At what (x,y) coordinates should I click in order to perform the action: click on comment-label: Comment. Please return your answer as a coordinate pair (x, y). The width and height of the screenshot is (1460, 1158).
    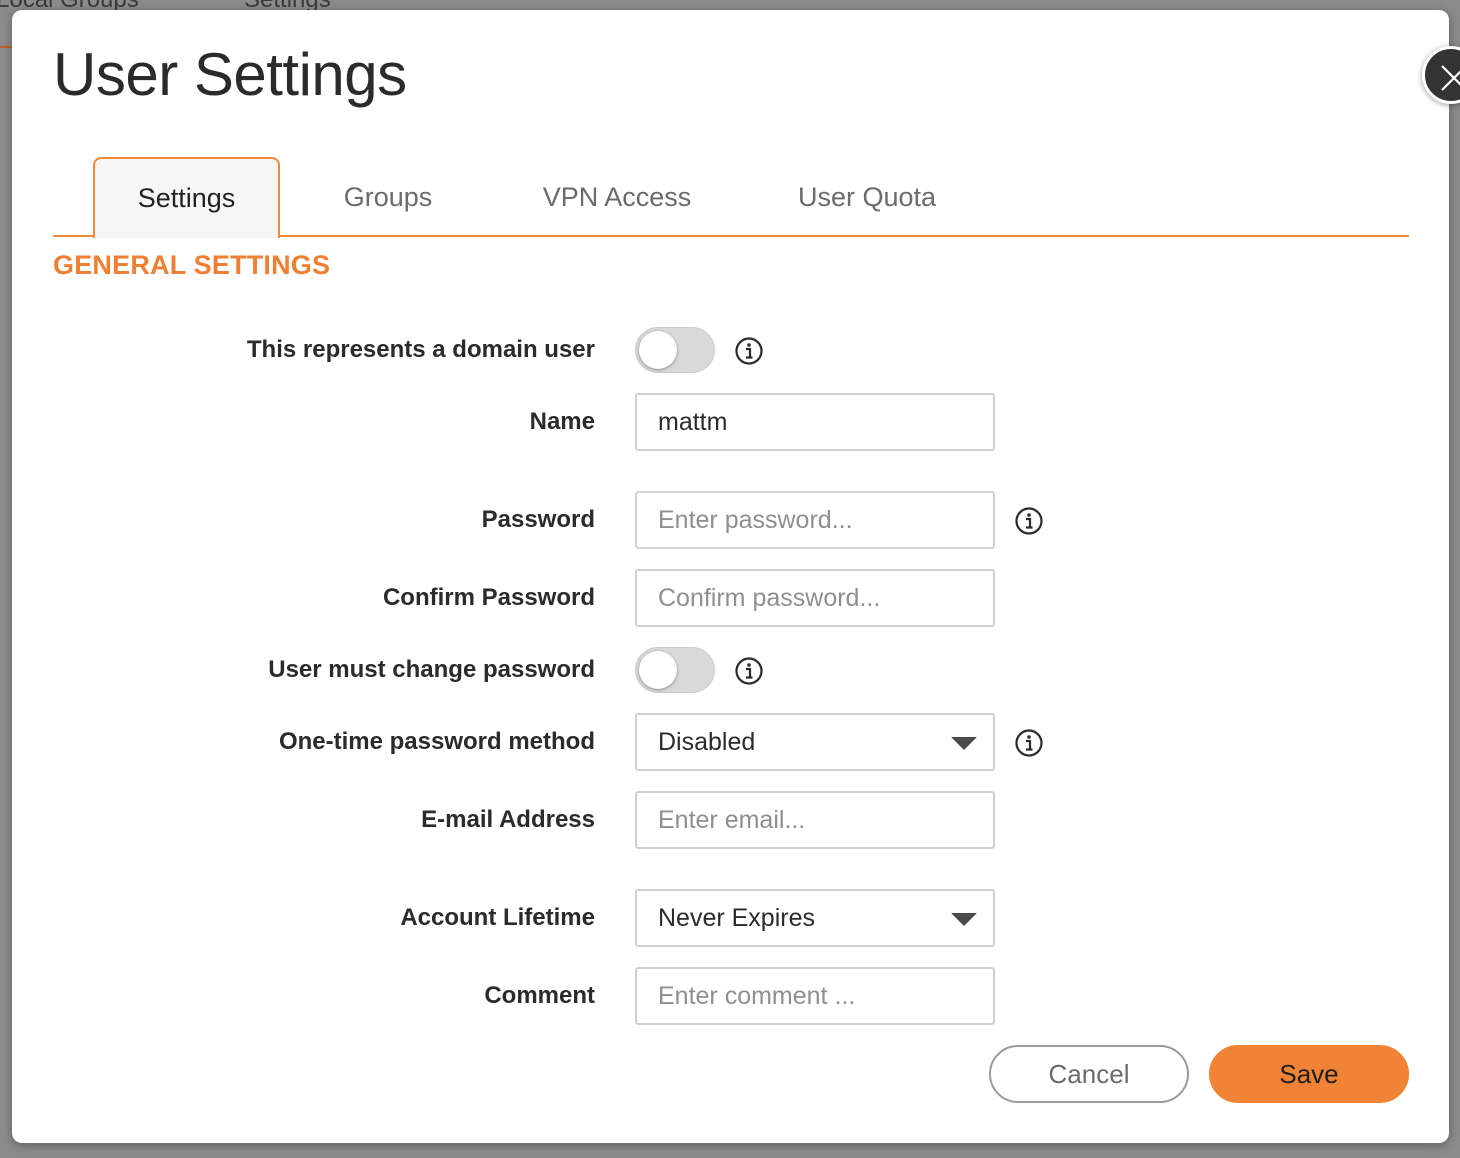
    Looking at the image, I should click on (539, 995).